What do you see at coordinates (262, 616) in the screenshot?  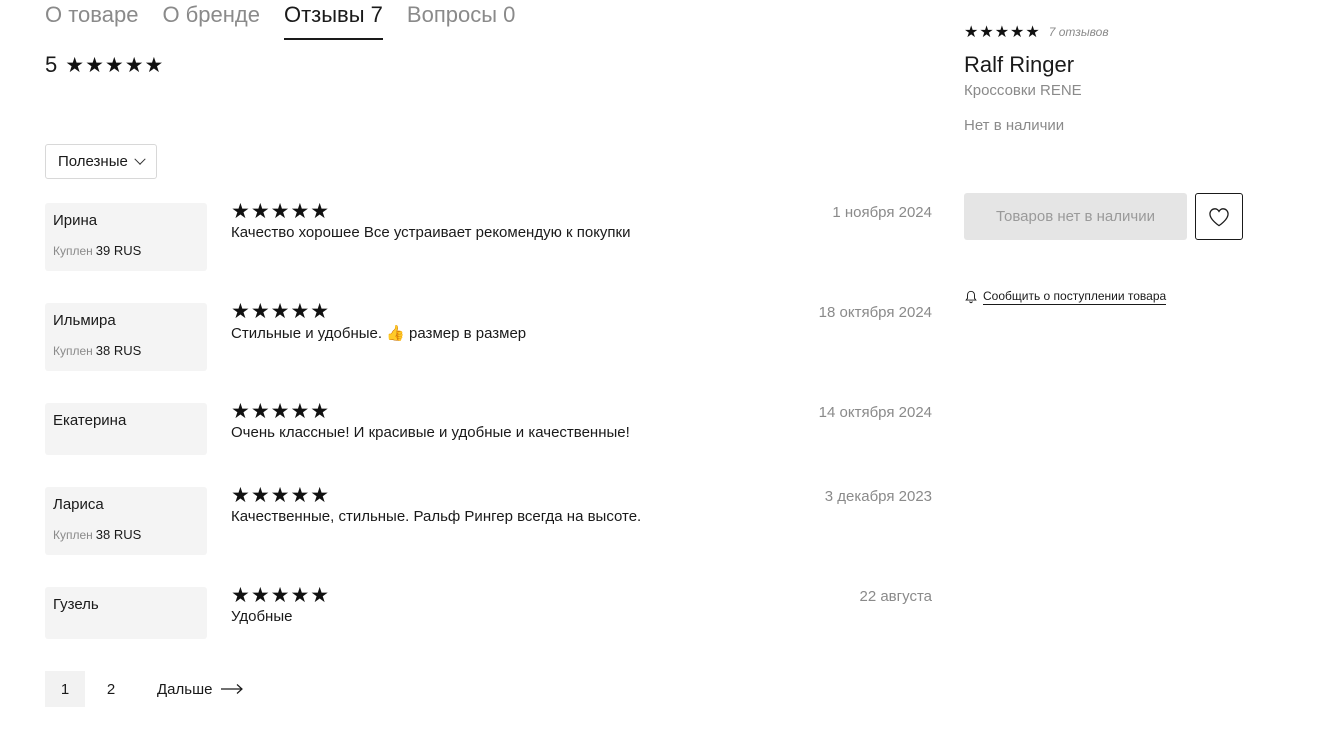 I see `review-text: Удобные` at bounding box center [262, 616].